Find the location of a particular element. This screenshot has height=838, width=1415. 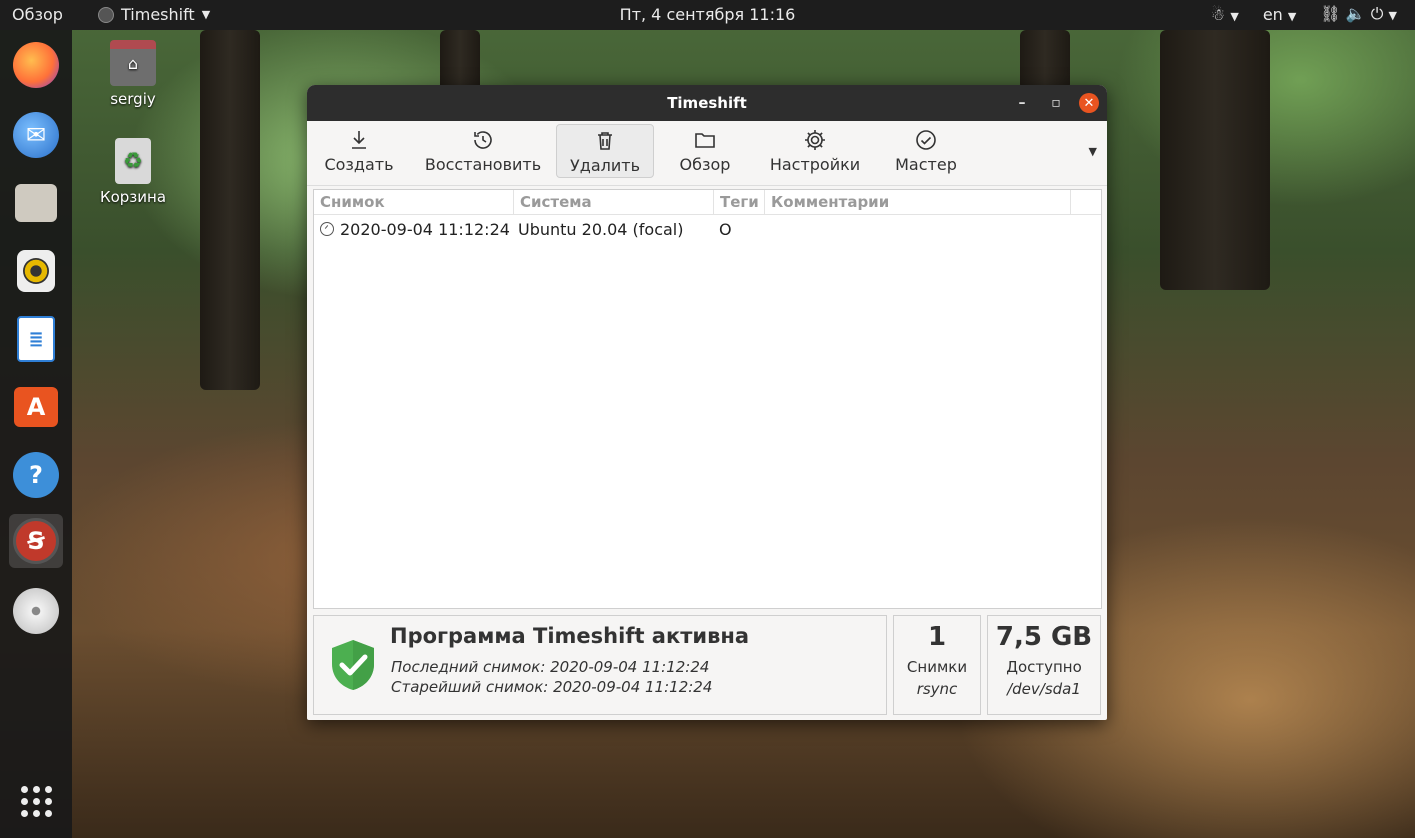

browse-button-label: Обзор is located at coordinates (705, 164).